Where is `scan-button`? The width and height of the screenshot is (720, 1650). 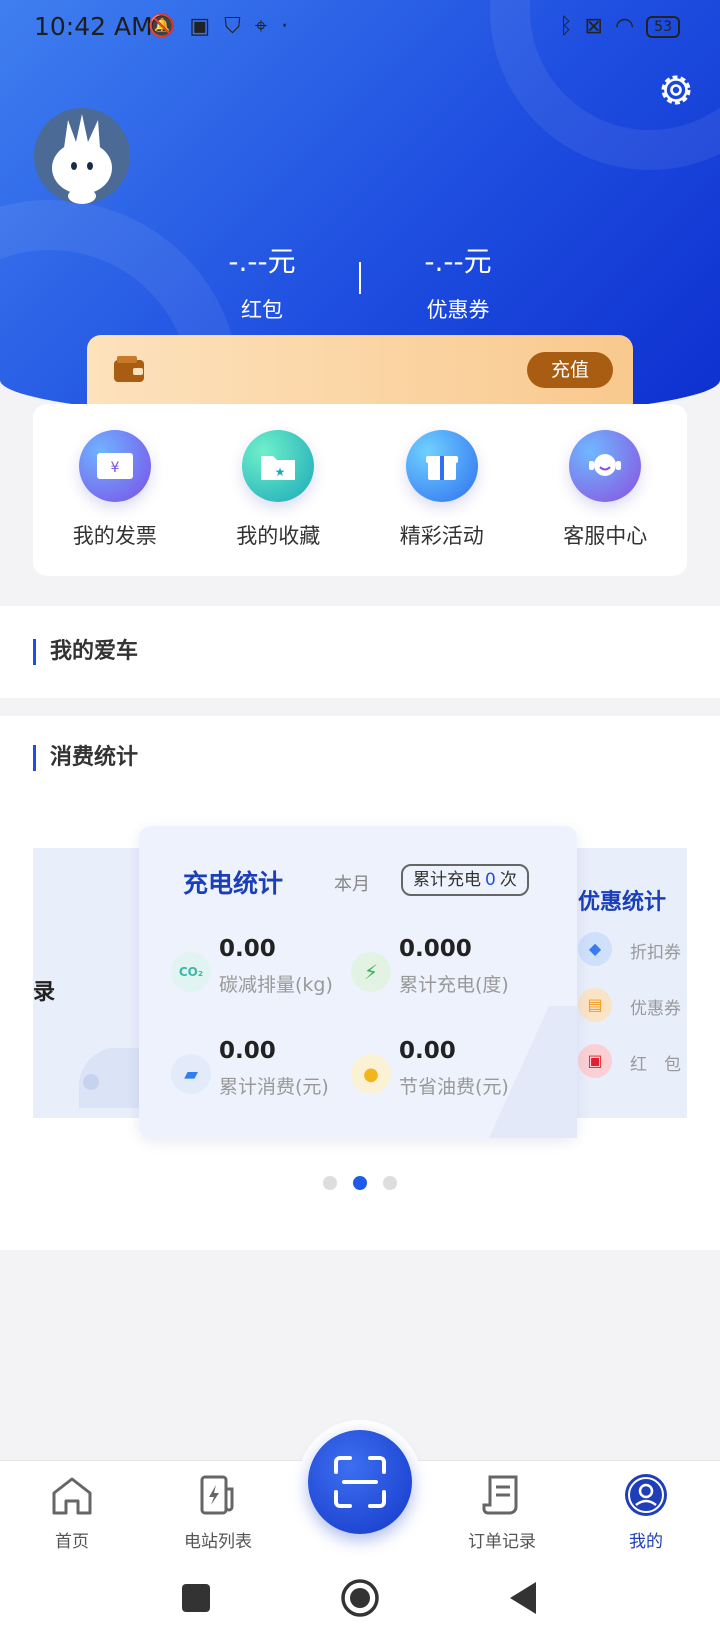 scan-button is located at coordinates (360, 1482).